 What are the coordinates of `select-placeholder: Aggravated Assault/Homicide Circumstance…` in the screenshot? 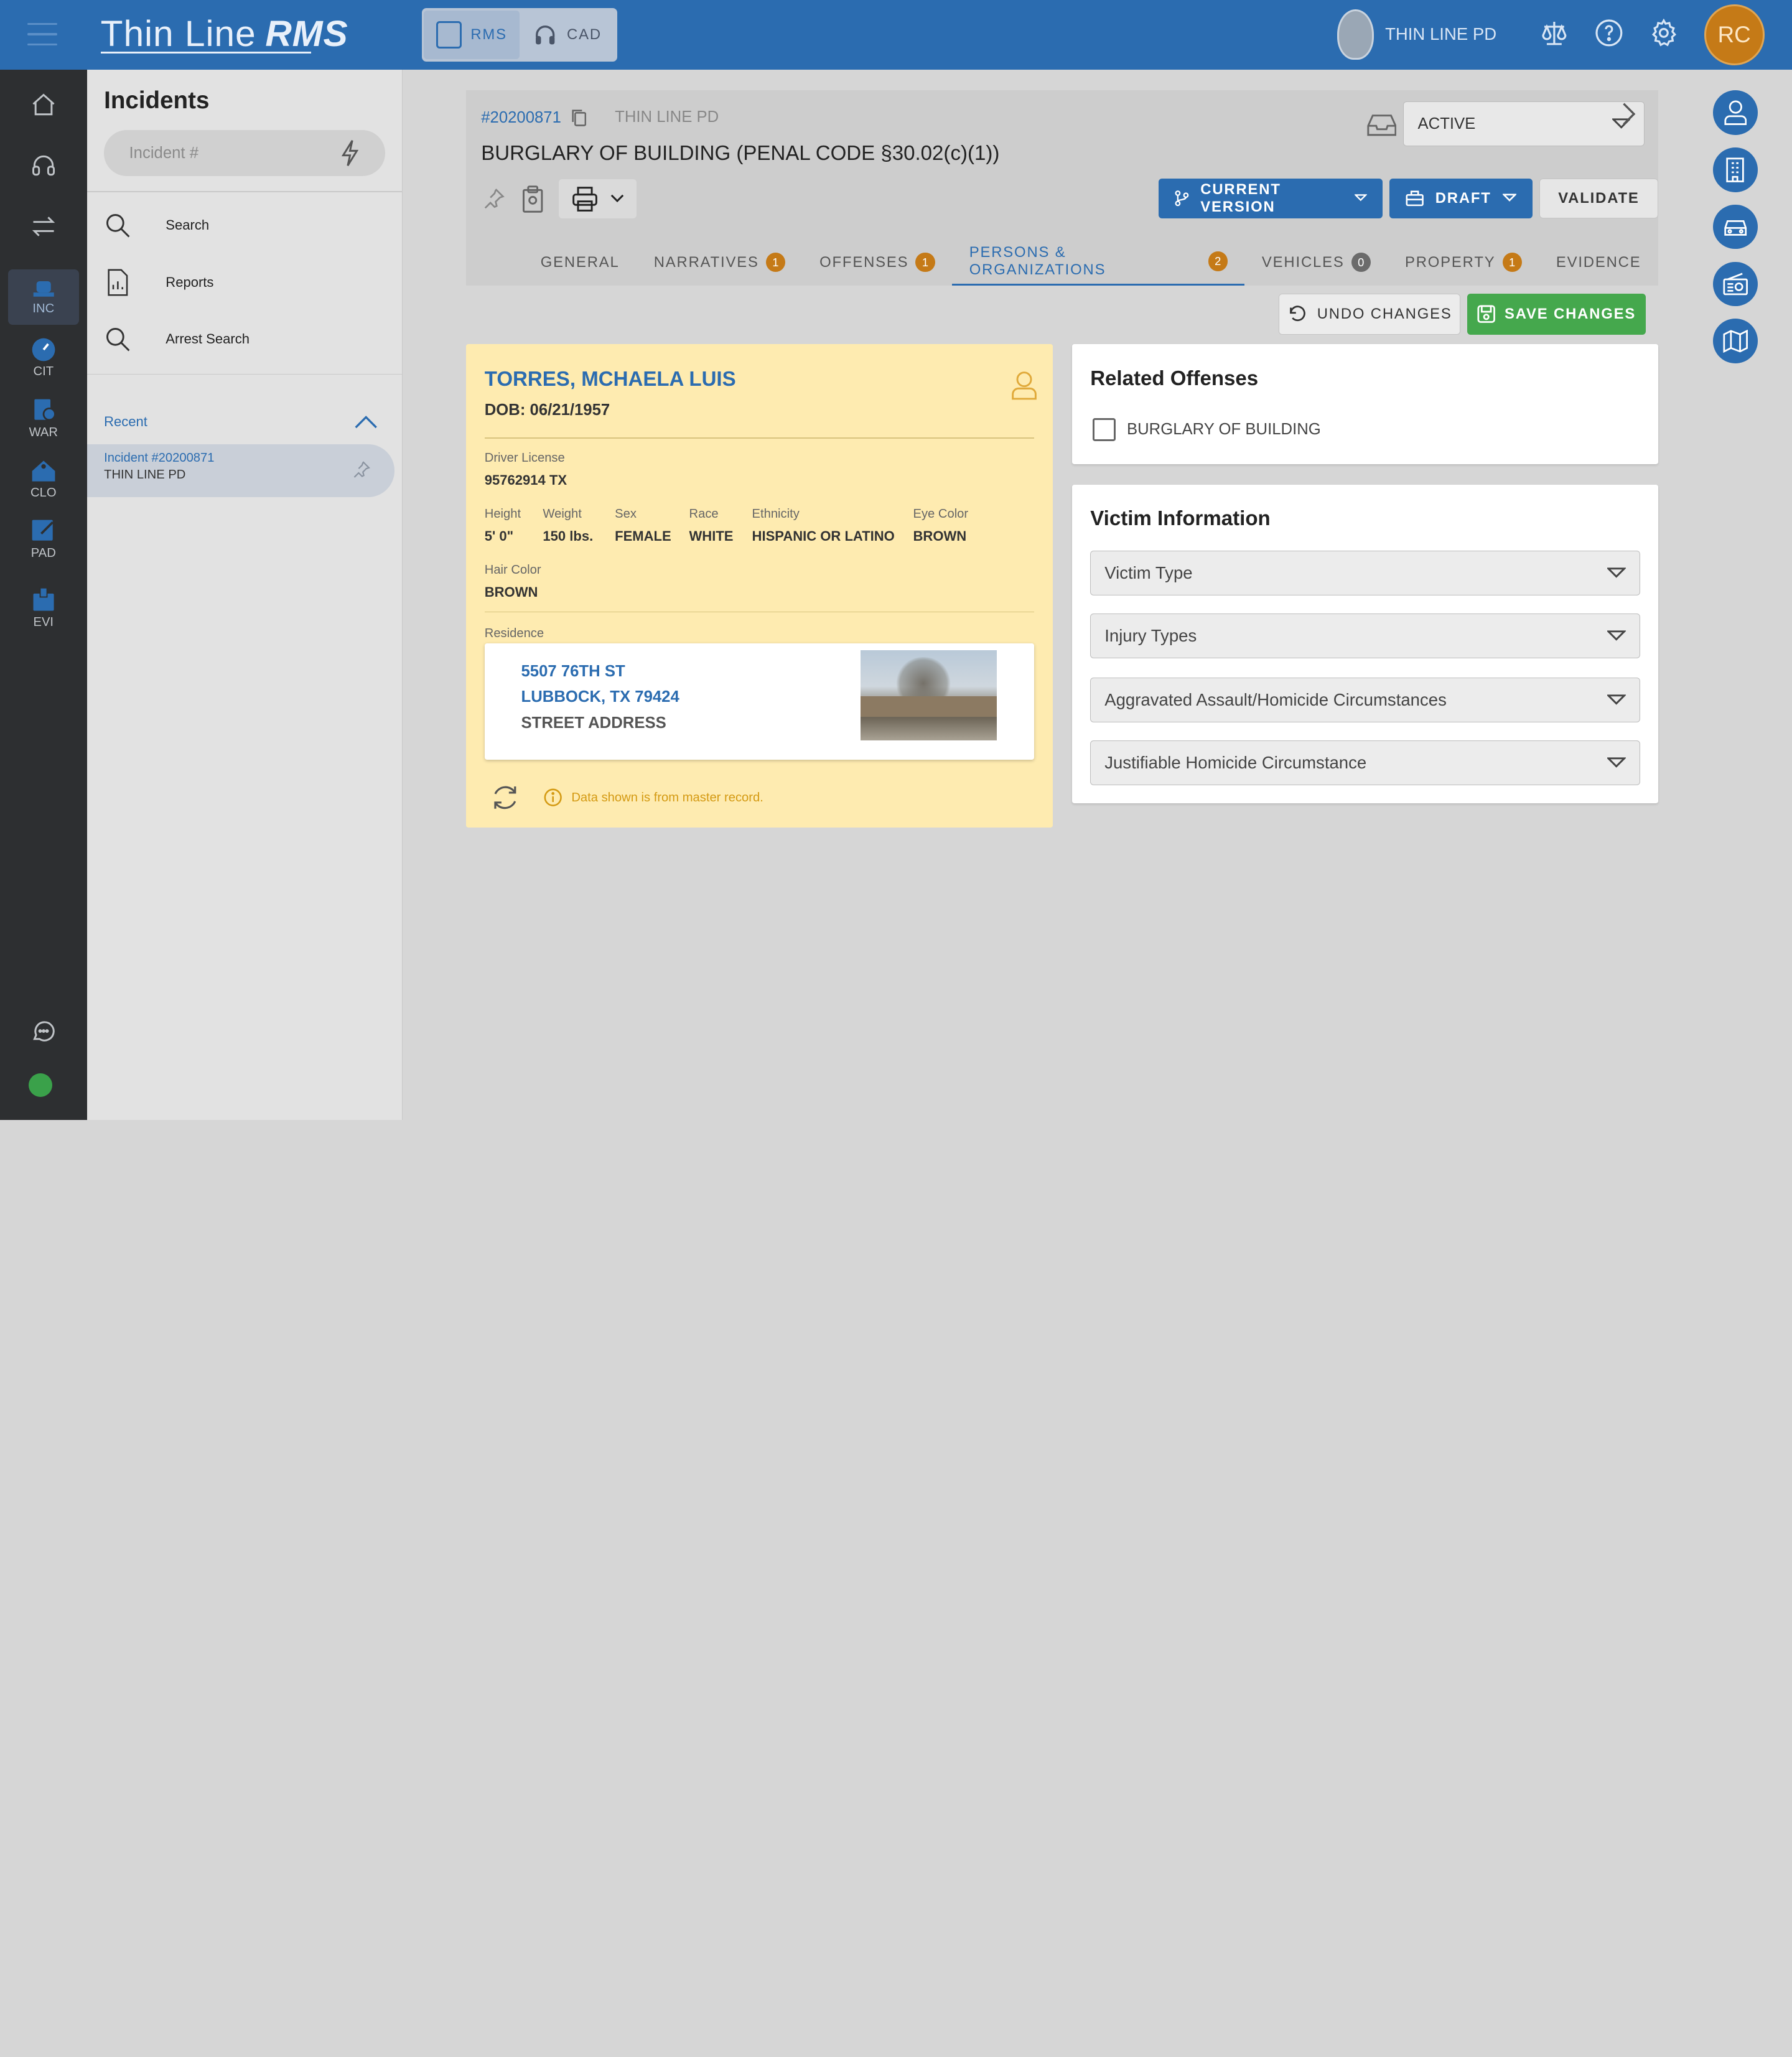 It's located at (1275, 699).